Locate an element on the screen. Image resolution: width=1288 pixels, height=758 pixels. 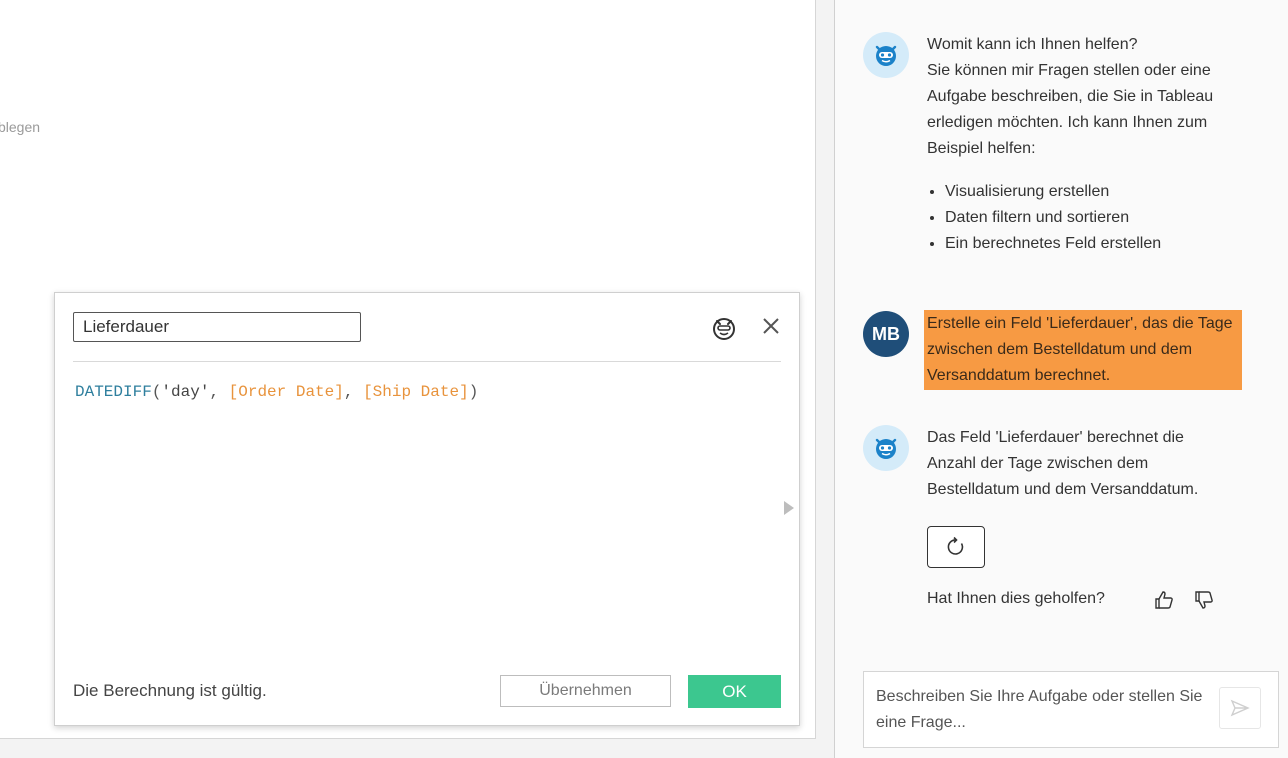
formula-function: DATEDIFF is located at coordinates (113, 392).